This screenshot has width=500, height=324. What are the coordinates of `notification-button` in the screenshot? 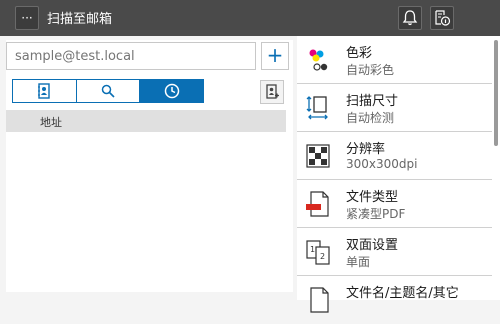 It's located at (410, 18).